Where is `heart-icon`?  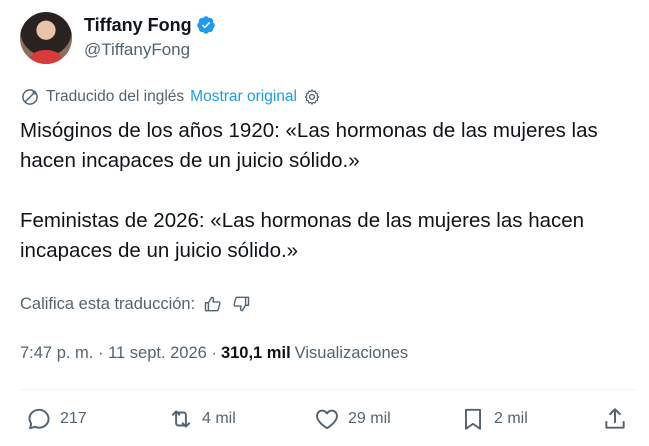 heart-icon is located at coordinates (327, 419).